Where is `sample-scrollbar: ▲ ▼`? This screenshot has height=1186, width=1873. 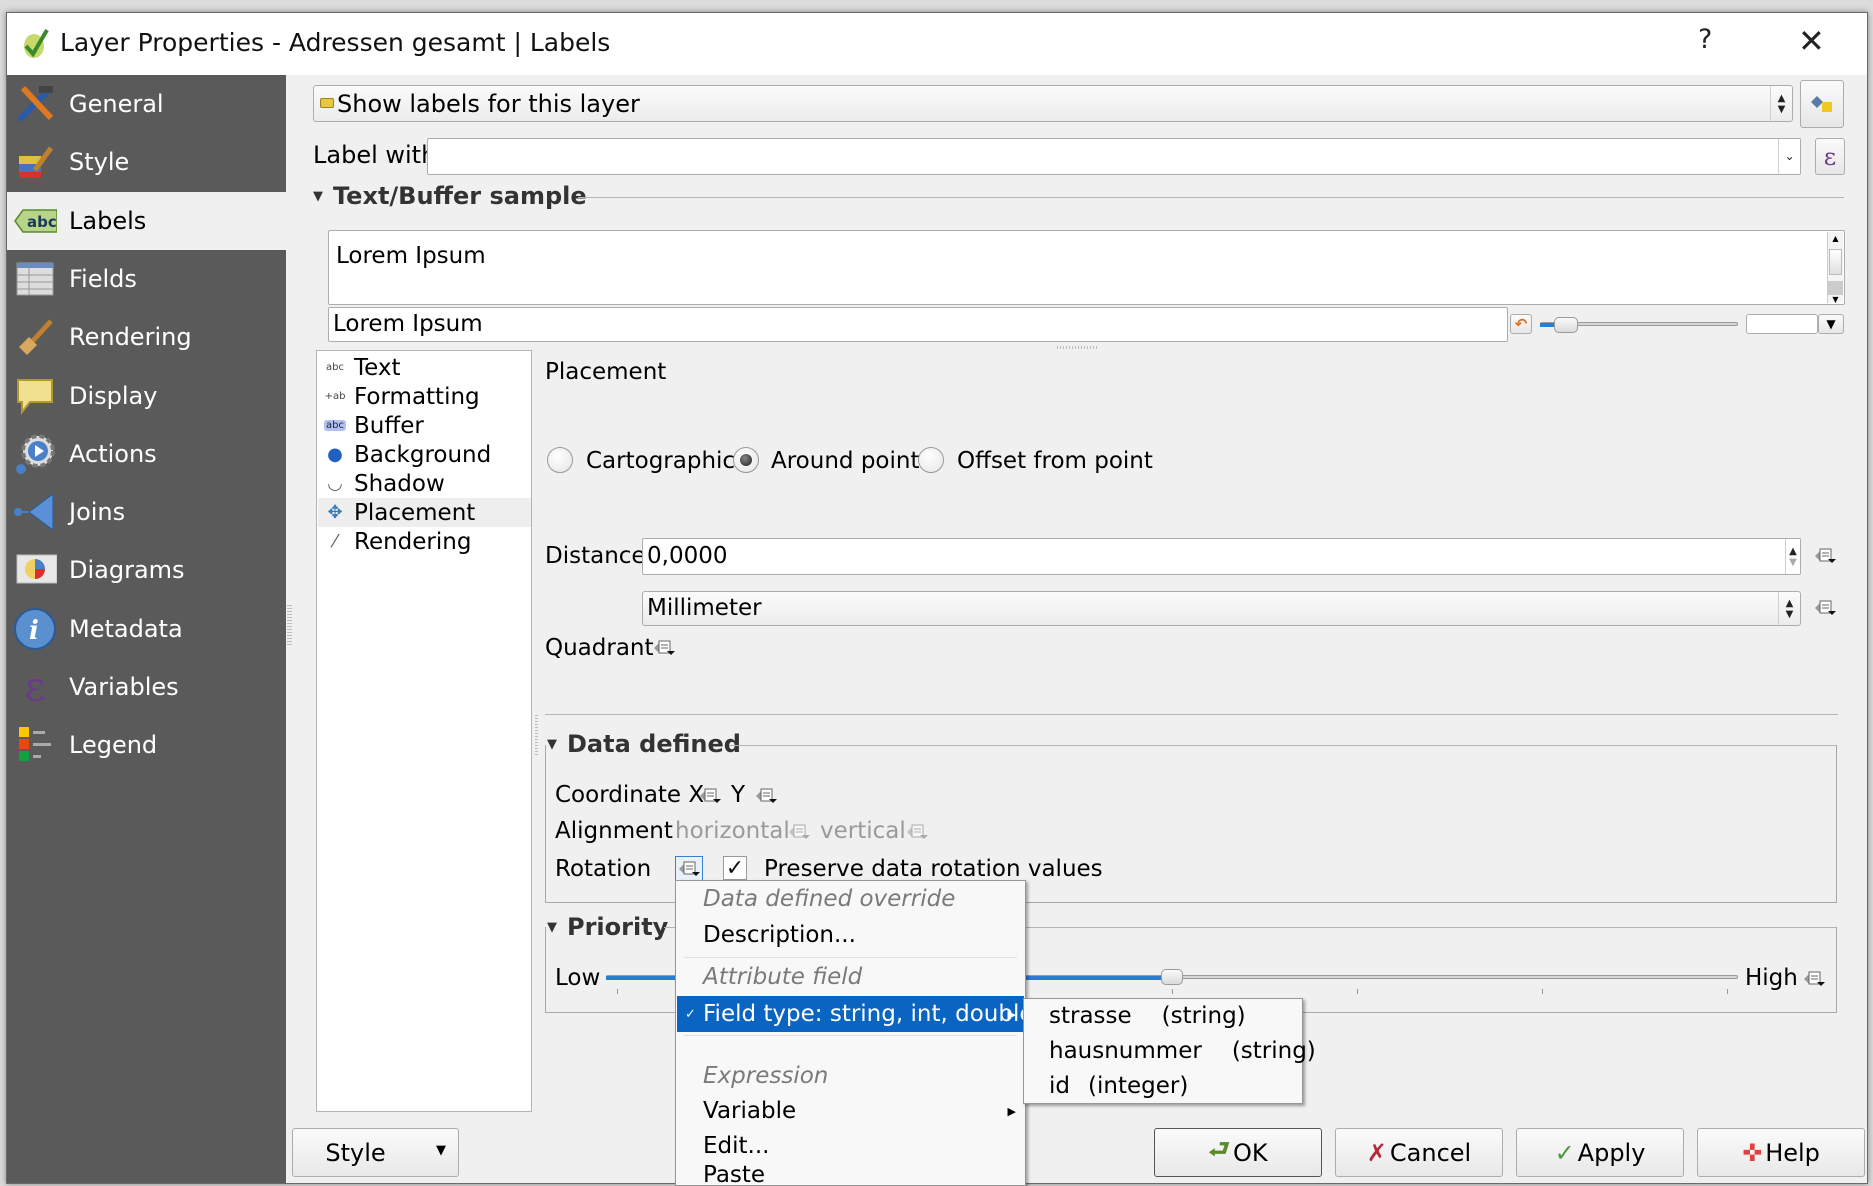 sample-scrollbar: ▲ ▼ is located at coordinates (1835, 268).